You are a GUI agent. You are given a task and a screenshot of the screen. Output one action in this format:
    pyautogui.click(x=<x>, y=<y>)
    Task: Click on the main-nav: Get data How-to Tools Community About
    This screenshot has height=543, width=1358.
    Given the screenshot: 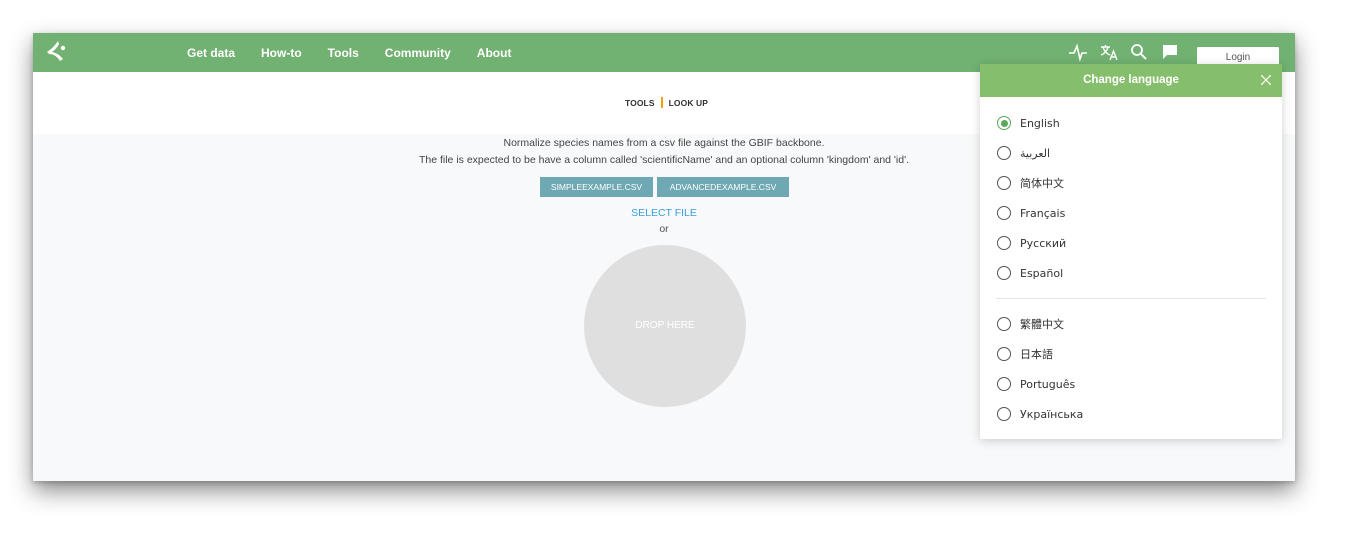 What is the action you would take?
    pyautogui.click(x=362, y=52)
    